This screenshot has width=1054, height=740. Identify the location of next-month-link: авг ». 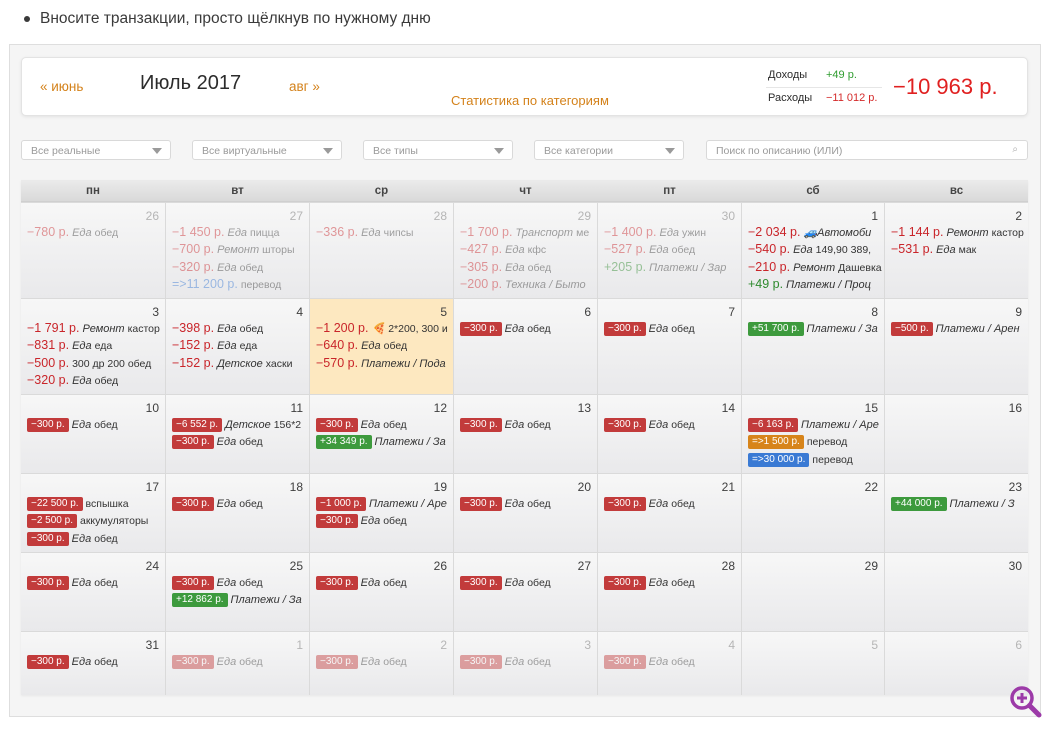
(304, 86).